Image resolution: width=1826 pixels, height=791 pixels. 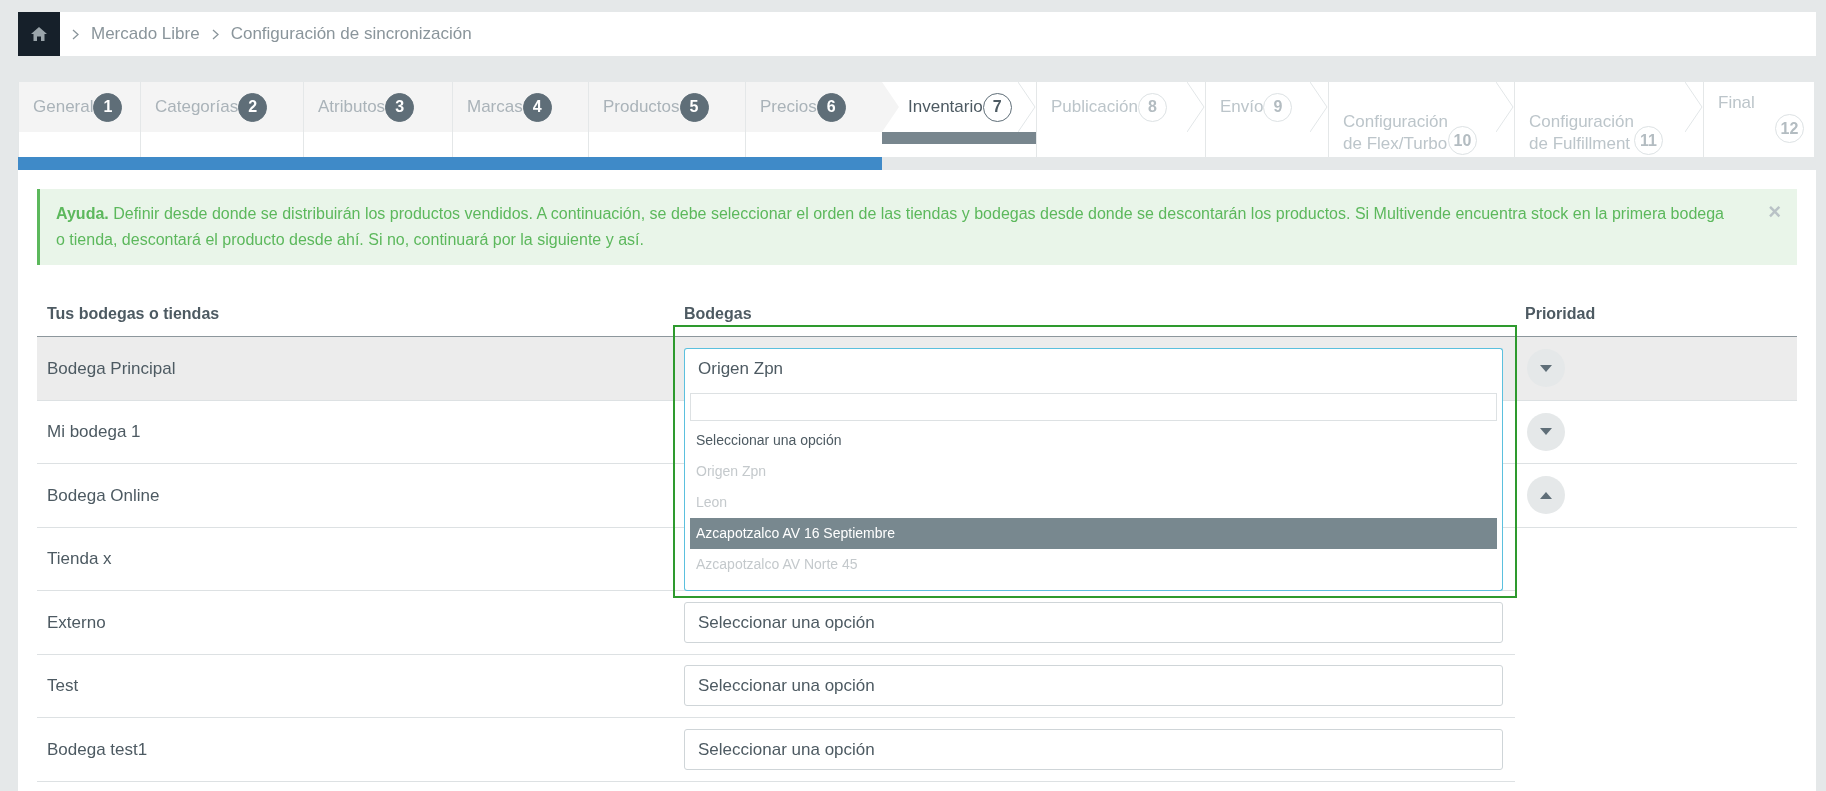 I want to click on table-cell: Externo, so click(x=358, y=623).